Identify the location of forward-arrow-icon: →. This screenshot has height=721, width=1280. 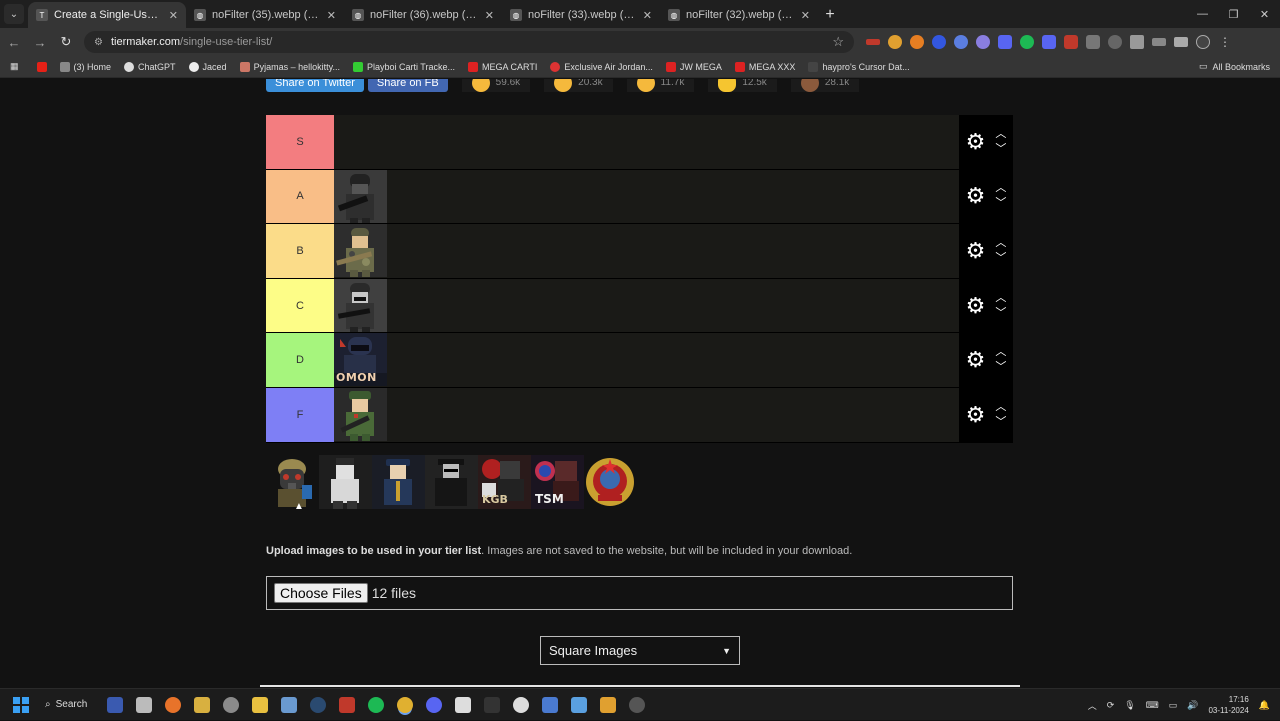
(40, 42).